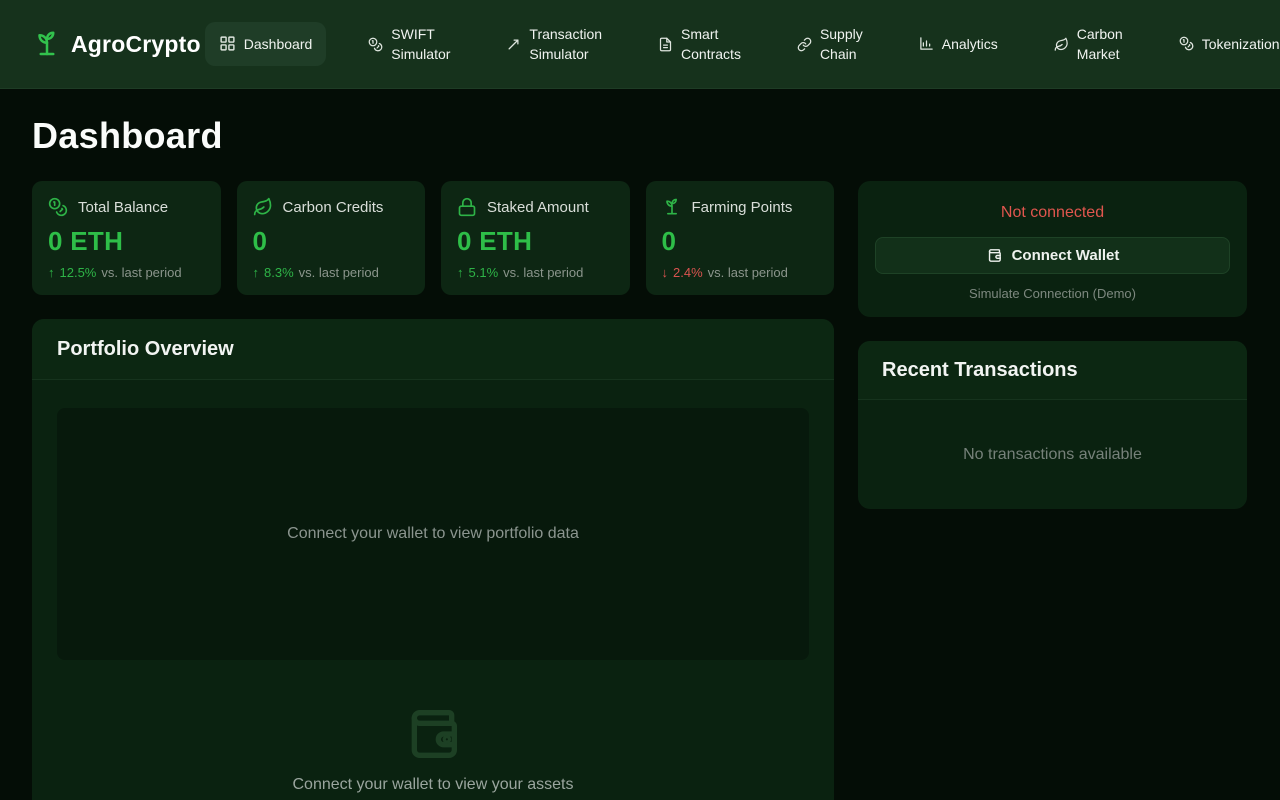 The image size is (1280, 800). I want to click on nav-item-label: Smart Contracts, so click(711, 43).